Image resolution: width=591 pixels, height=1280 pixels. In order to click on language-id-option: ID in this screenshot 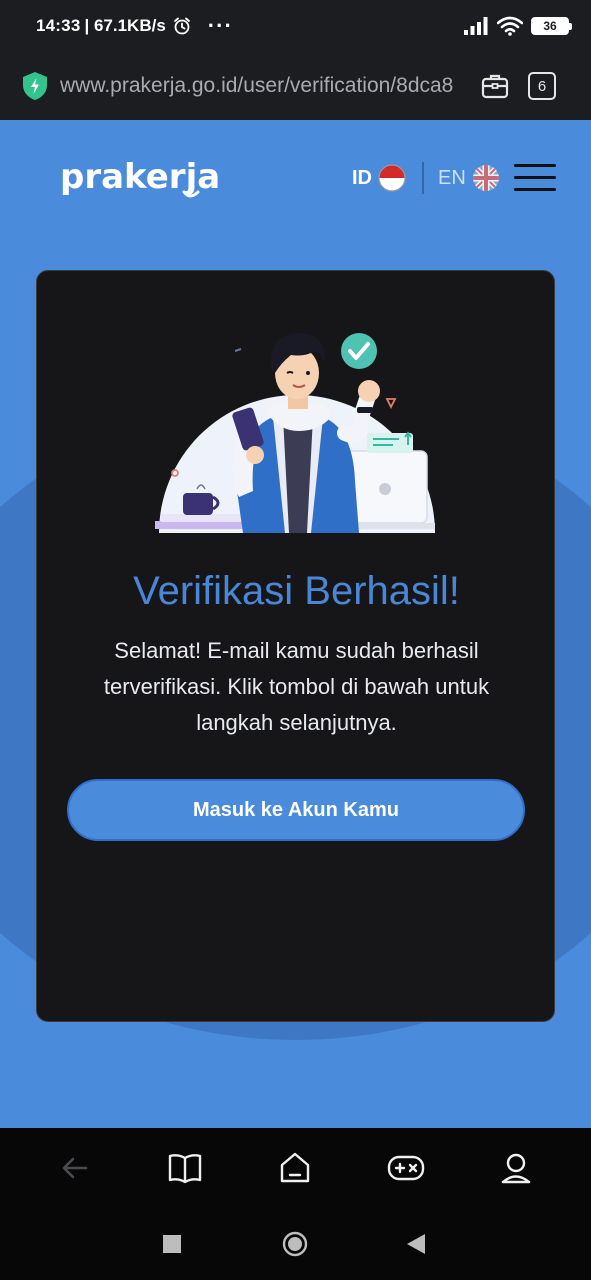, I will do `click(379, 178)`.